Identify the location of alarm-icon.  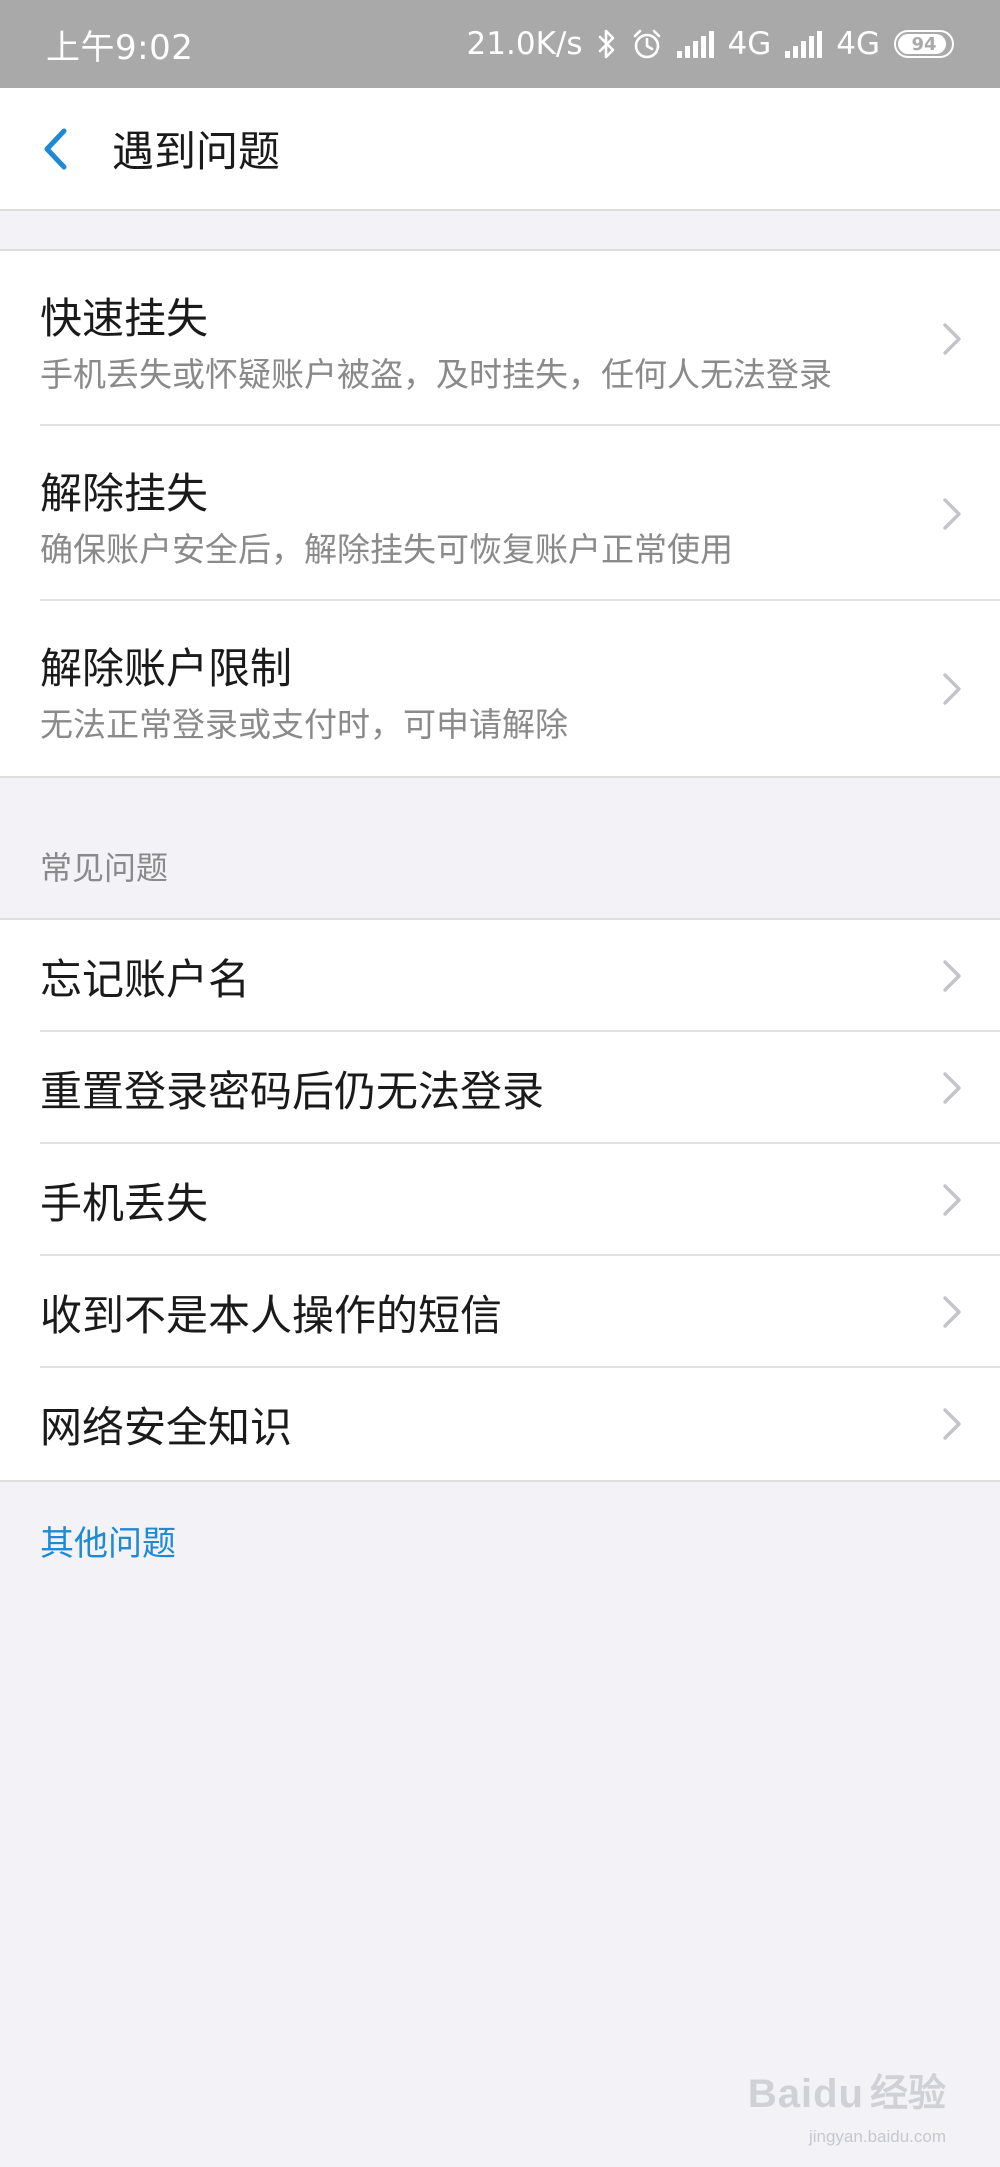
(647, 44).